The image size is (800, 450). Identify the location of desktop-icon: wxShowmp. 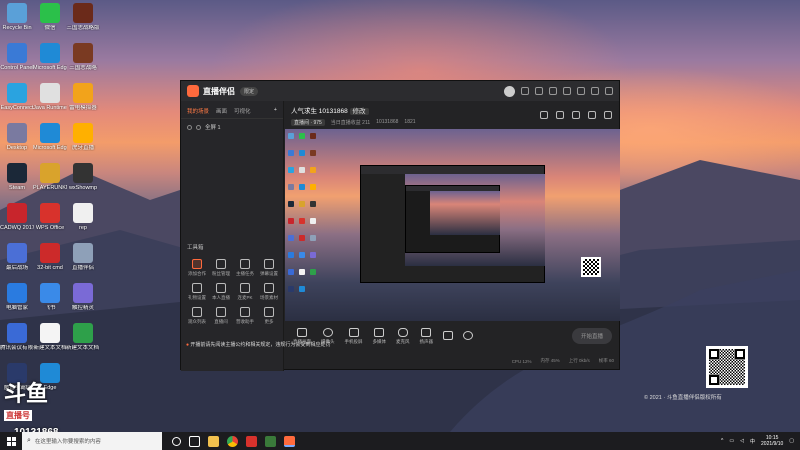
(83, 177).